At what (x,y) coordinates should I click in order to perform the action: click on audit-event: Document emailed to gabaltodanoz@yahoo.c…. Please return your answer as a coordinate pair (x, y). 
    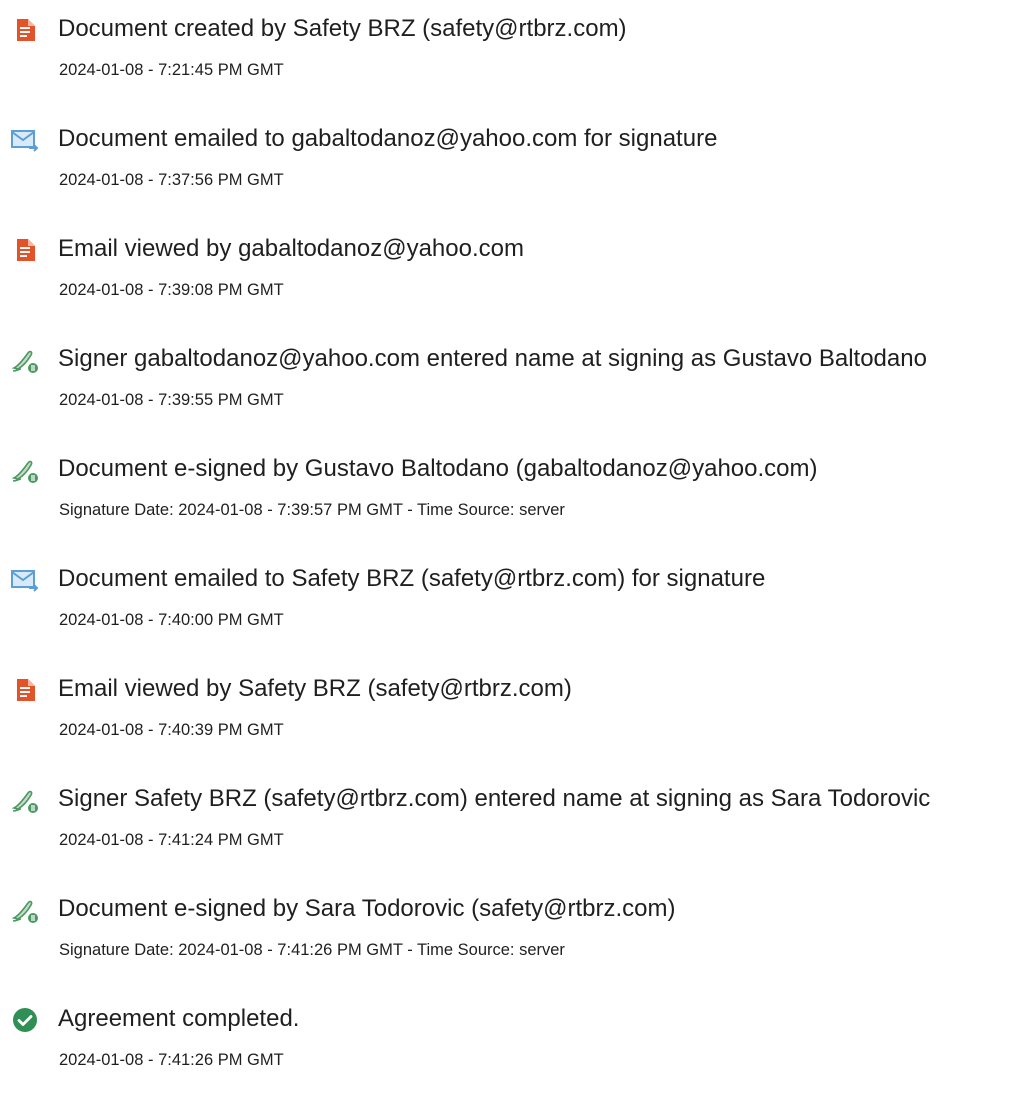
    Looking at the image, I should click on (516, 163).